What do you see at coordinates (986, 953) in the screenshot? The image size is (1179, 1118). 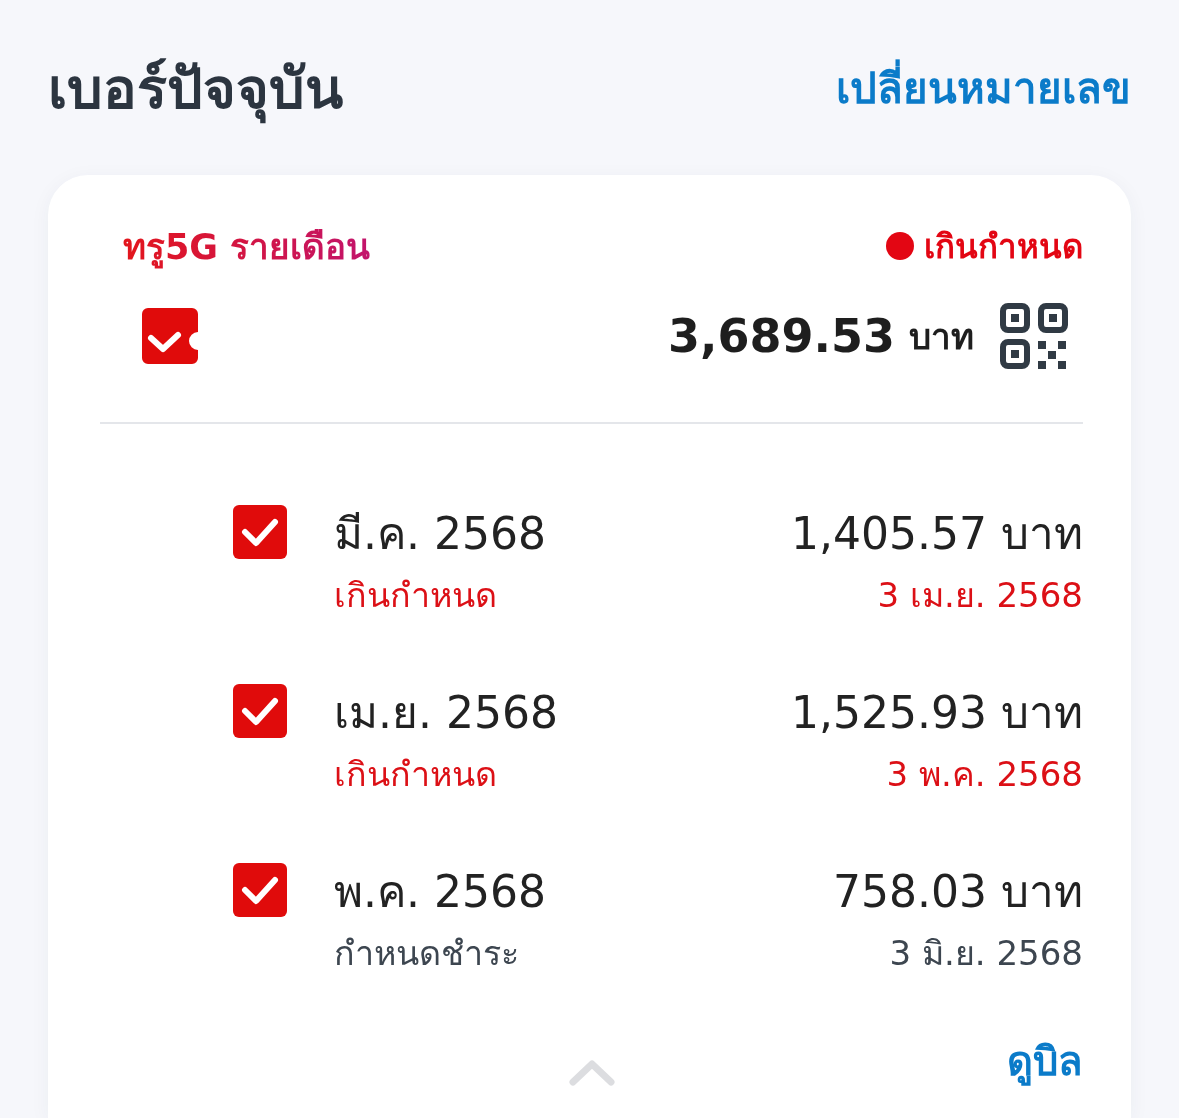 I see `due-date: 3 มิ.ย. 2568` at bounding box center [986, 953].